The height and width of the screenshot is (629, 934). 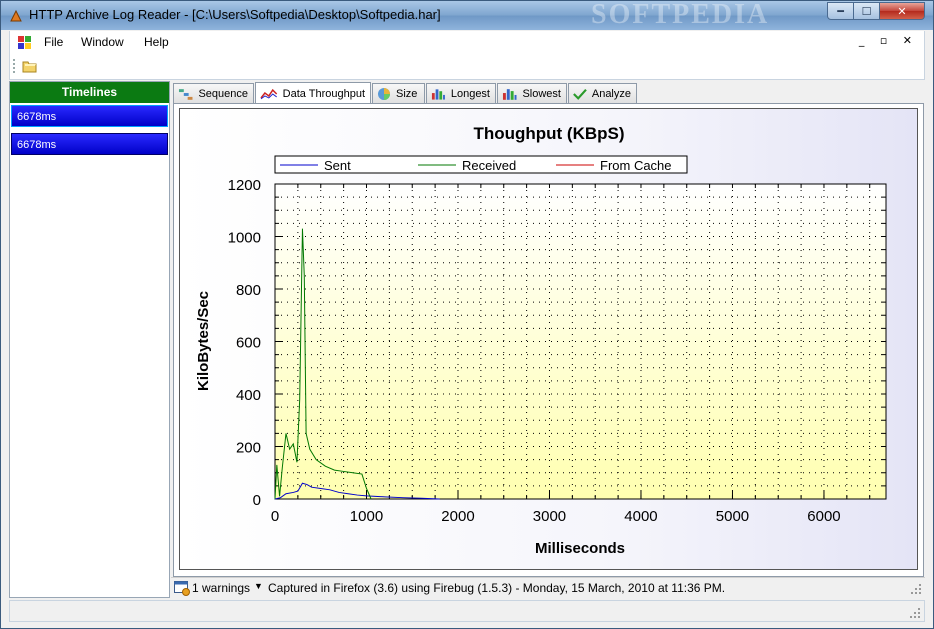 I want to click on tab-size: Size, so click(x=398, y=93).